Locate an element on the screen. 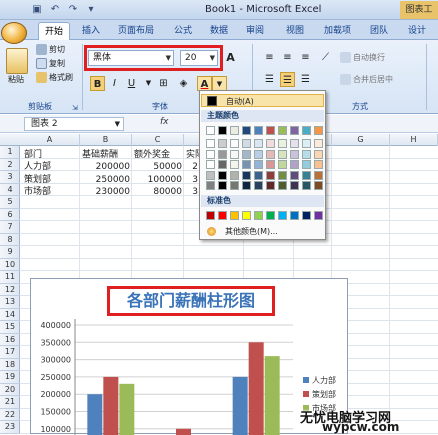 The height and width of the screenshot is (435, 438). row-header: 1 is located at coordinates (10, 152).